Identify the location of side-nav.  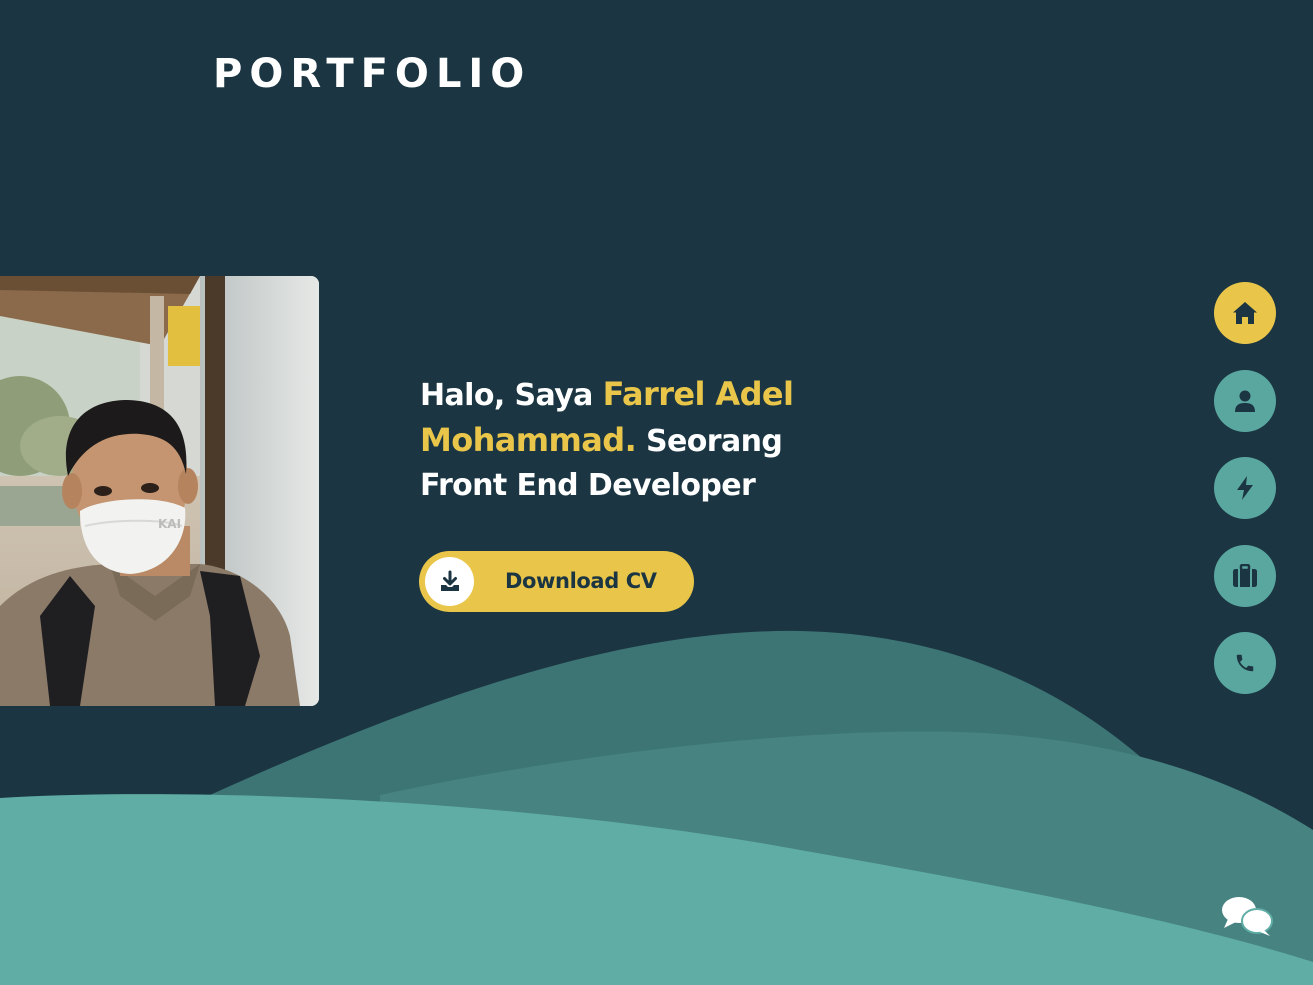
(1245, 501).